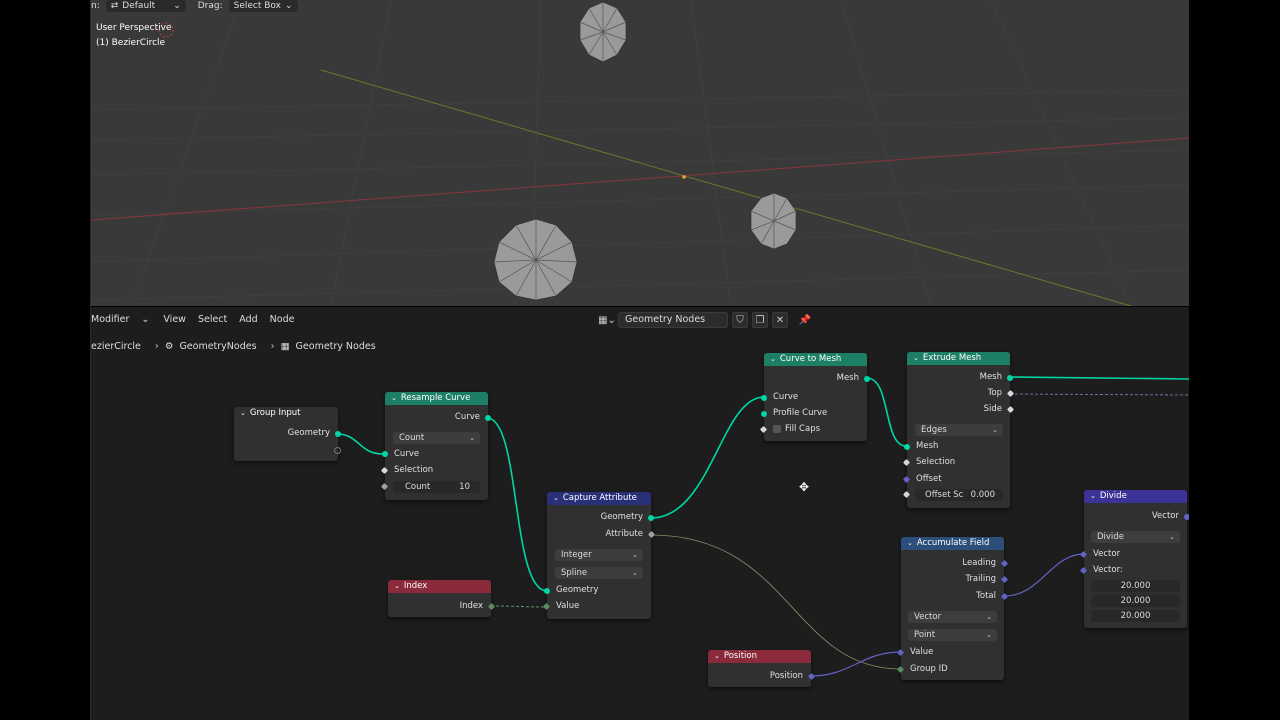 This screenshot has width=1280, height=720. What do you see at coordinates (257, 6) in the screenshot?
I see `drag-value: Select Box` at bounding box center [257, 6].